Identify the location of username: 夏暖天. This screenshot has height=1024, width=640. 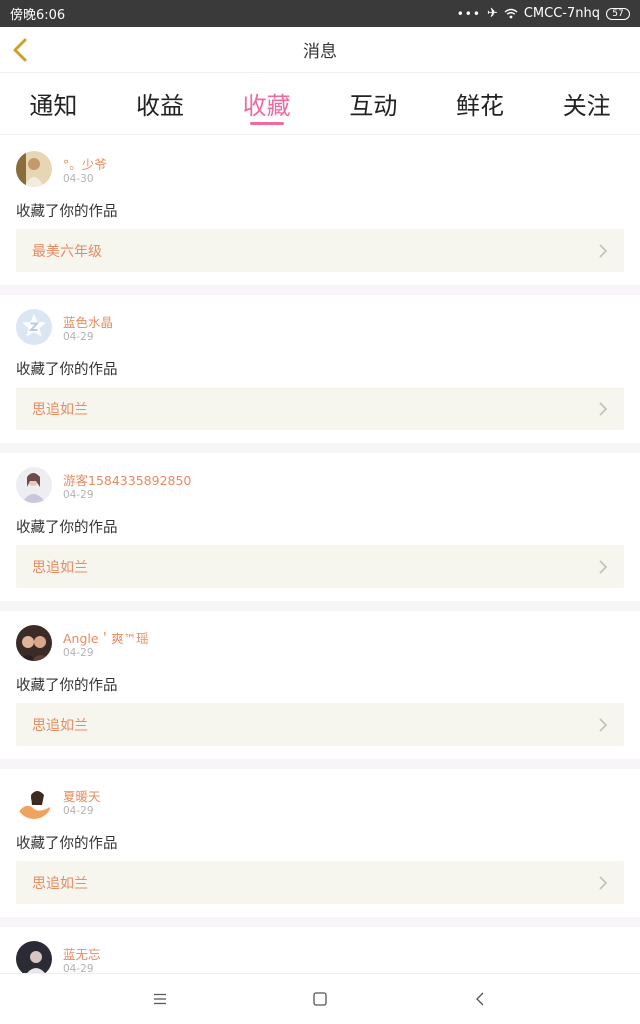
(82, 795).